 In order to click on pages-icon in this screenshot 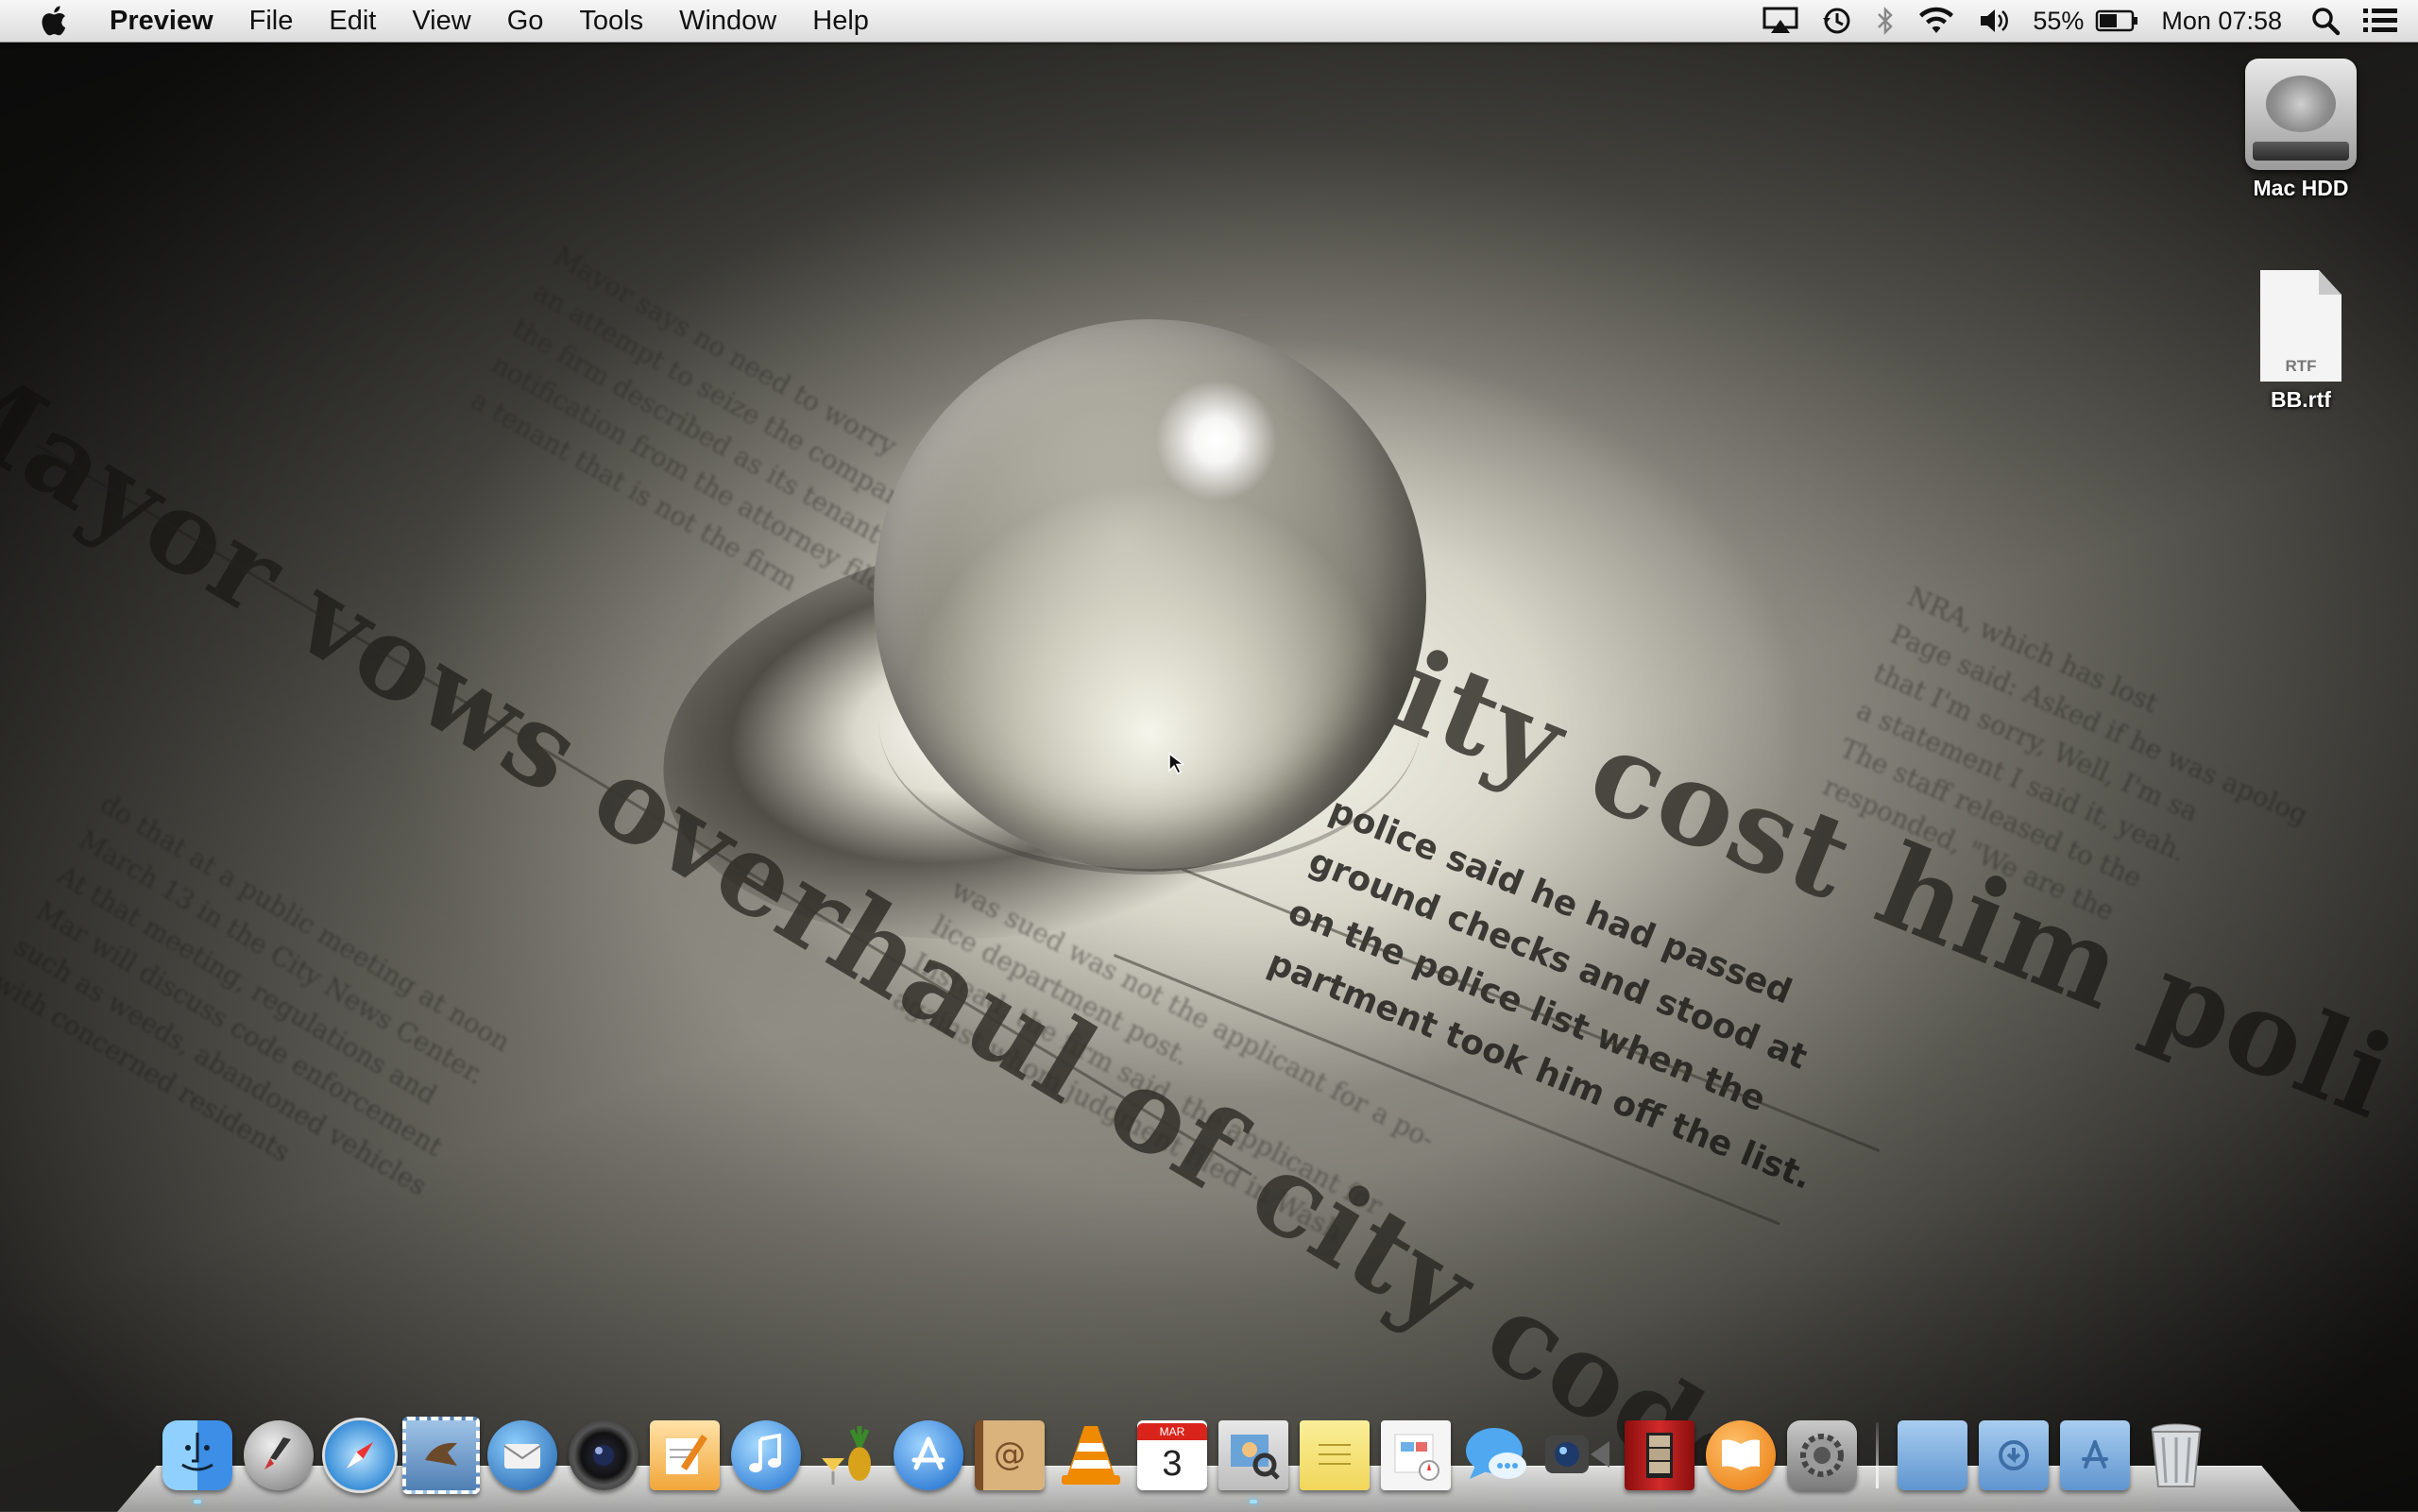, I will do `click(685, 1455)`.